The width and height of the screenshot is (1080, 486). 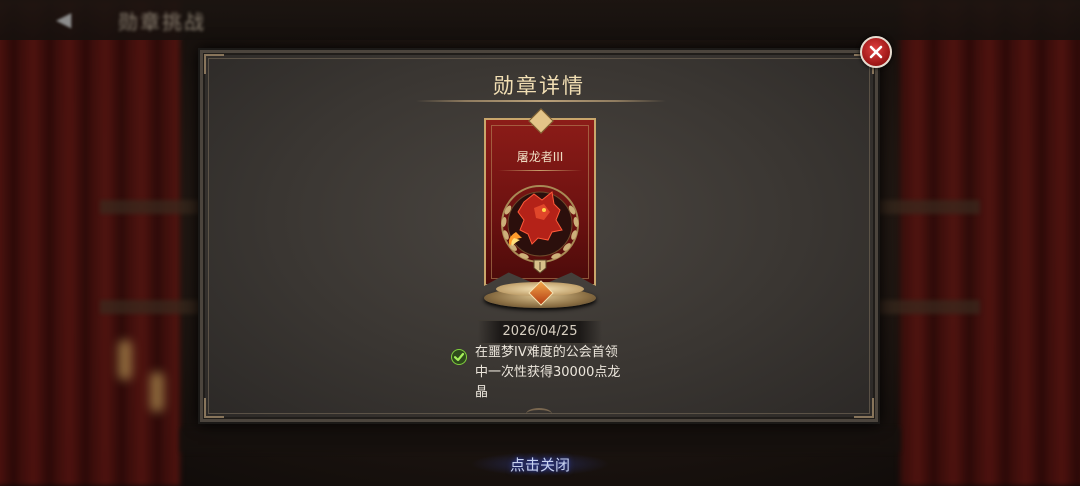 I want to click on tap-to-close-button: 点击关闭, so click(x=540, y=464).